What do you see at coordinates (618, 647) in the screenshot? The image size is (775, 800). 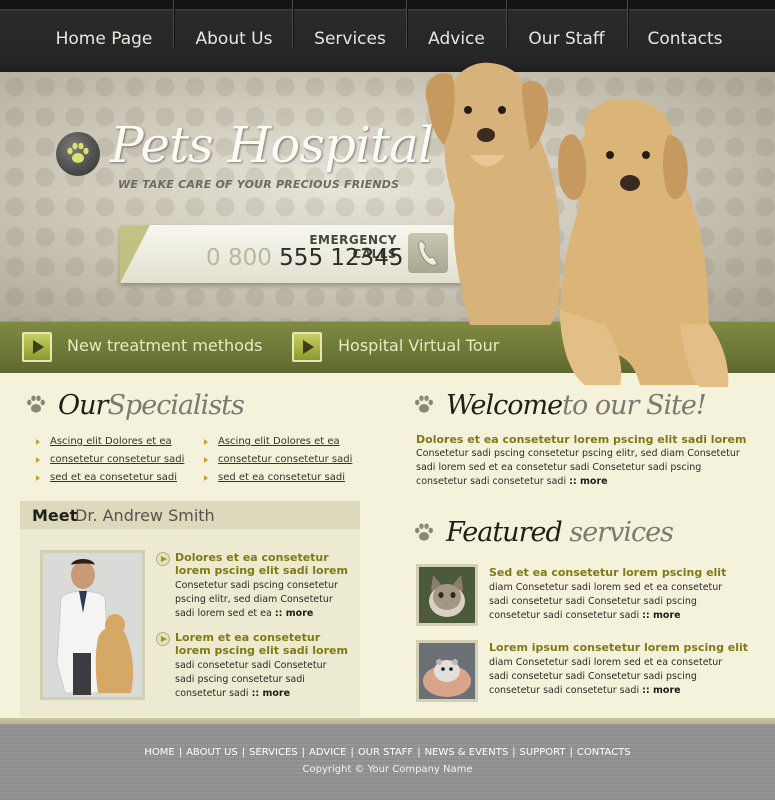 I see `featured-item-title: Lorem ipsum consetetur lorem pscing elit` at bounding box center [618, 647].